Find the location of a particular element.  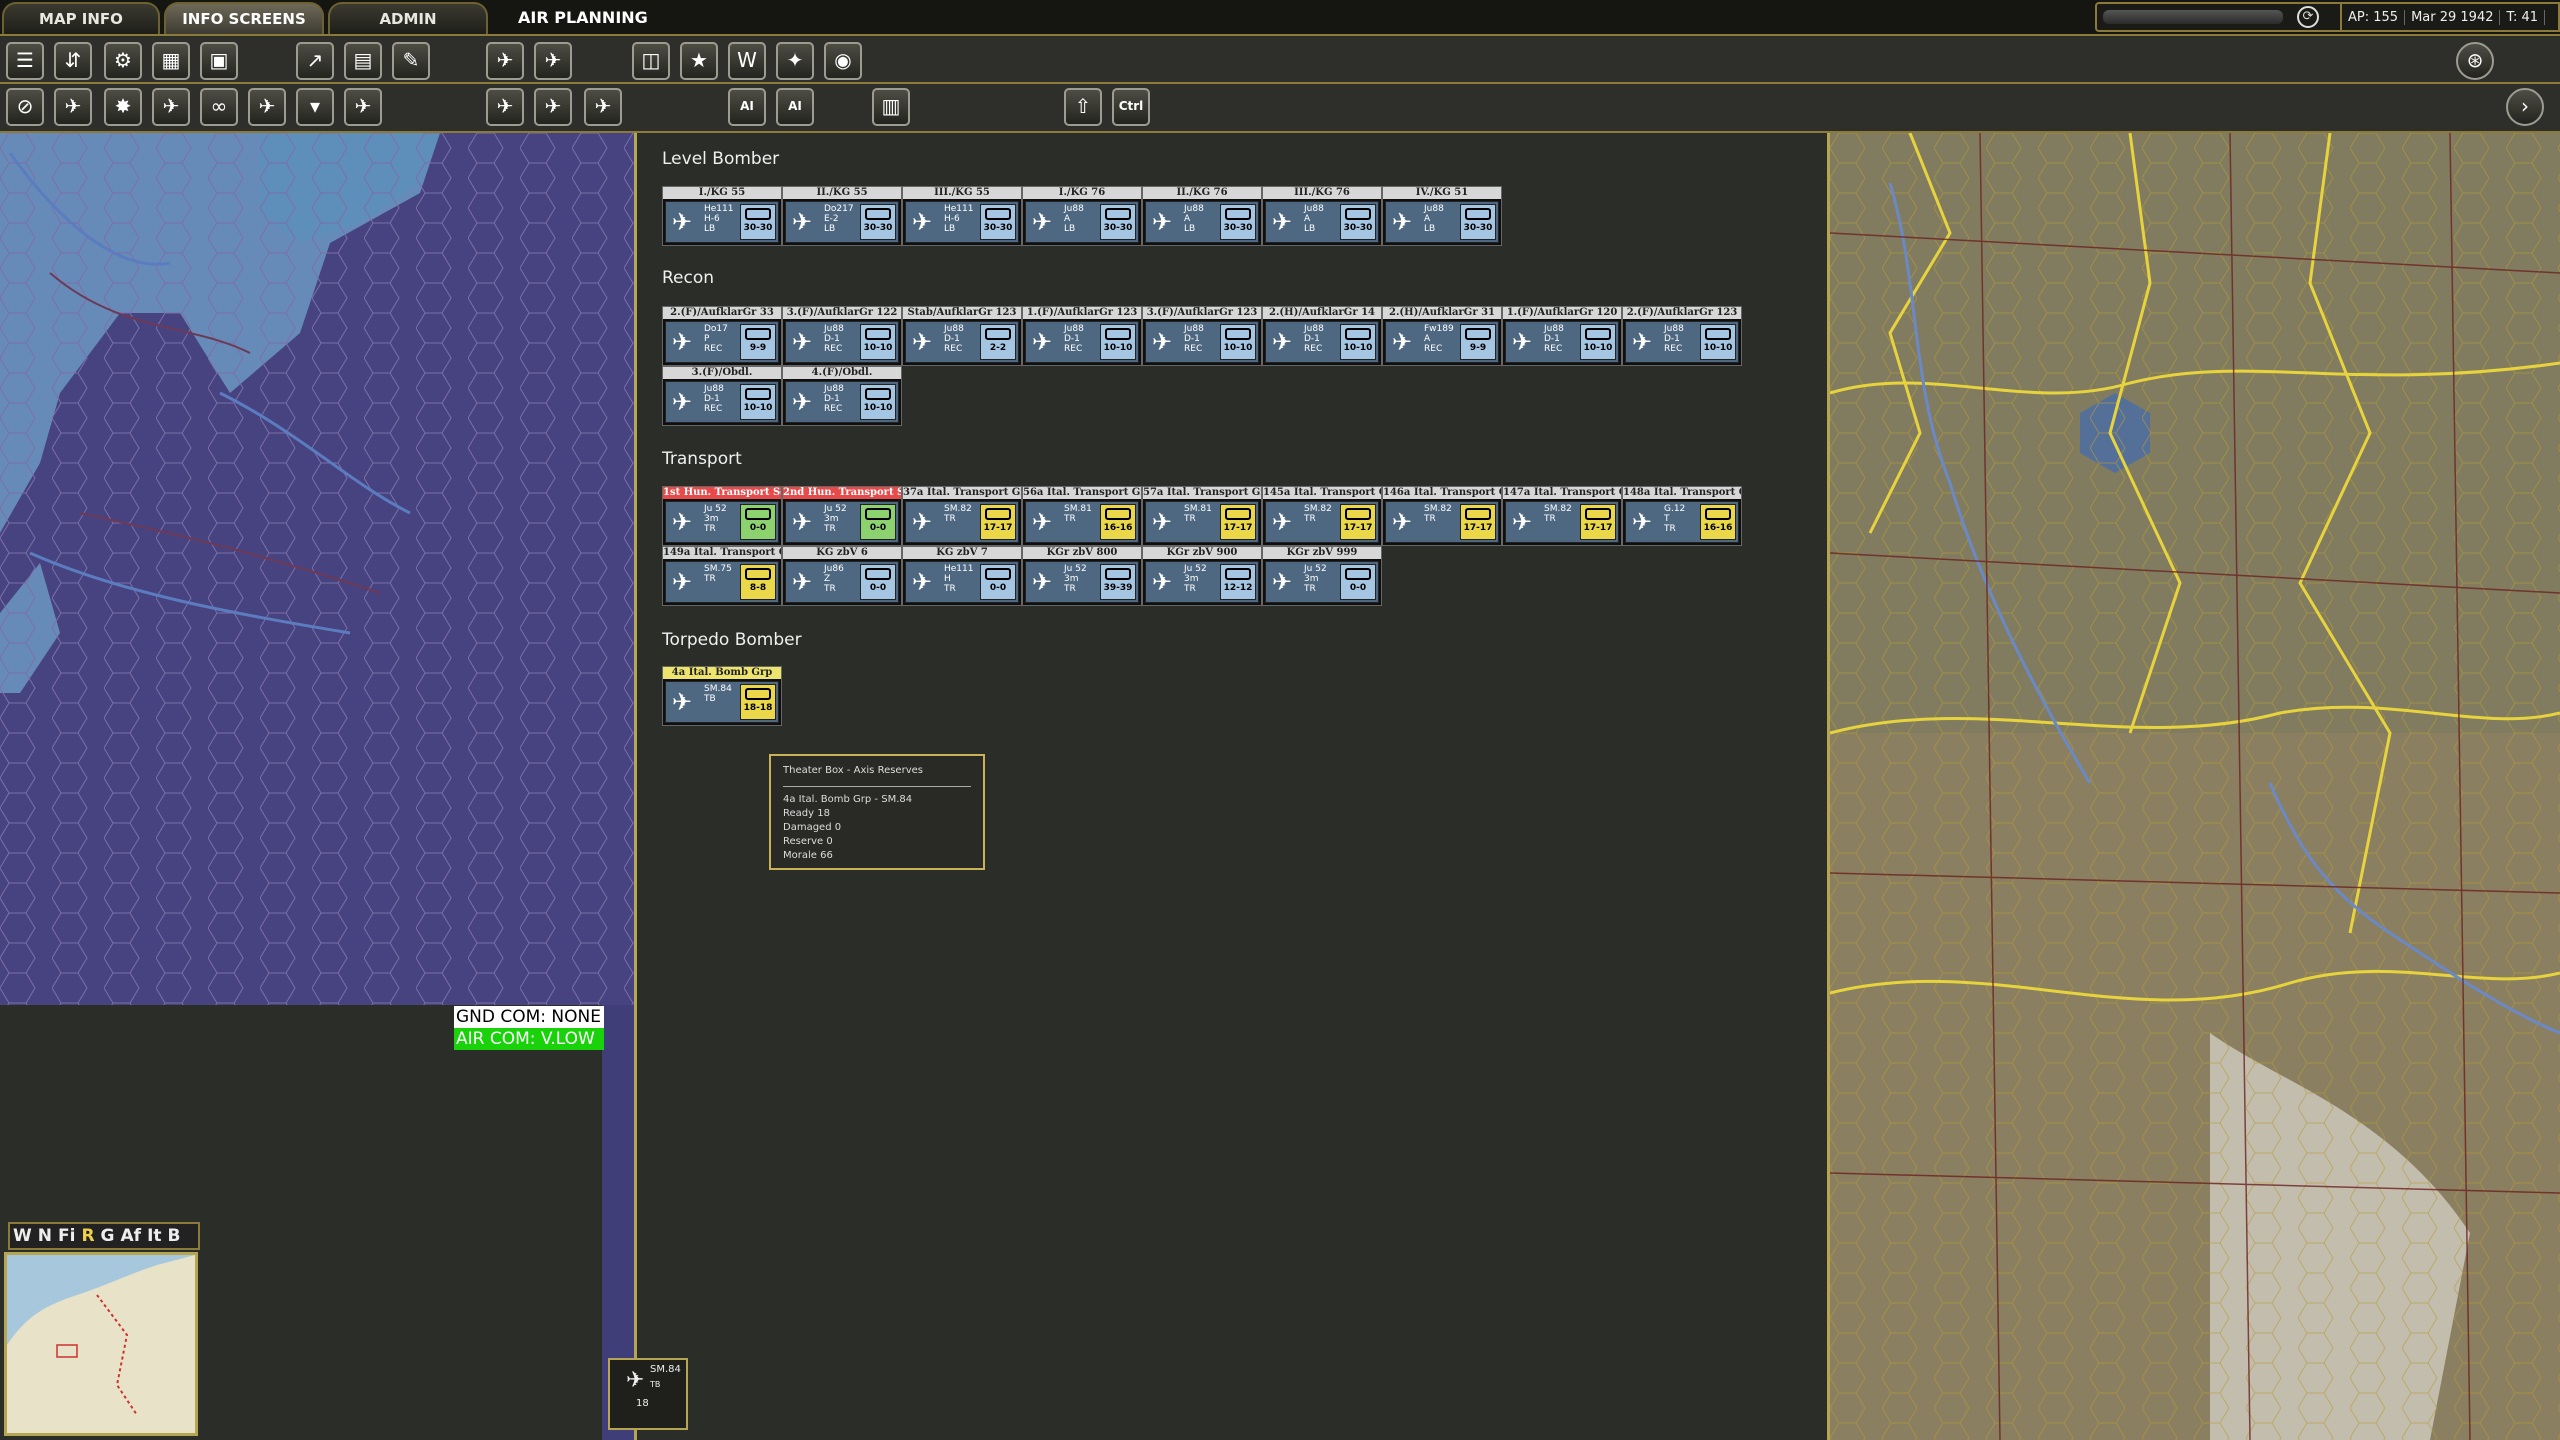

airbase-icon: ✈ is located at coordinates (505, 61).